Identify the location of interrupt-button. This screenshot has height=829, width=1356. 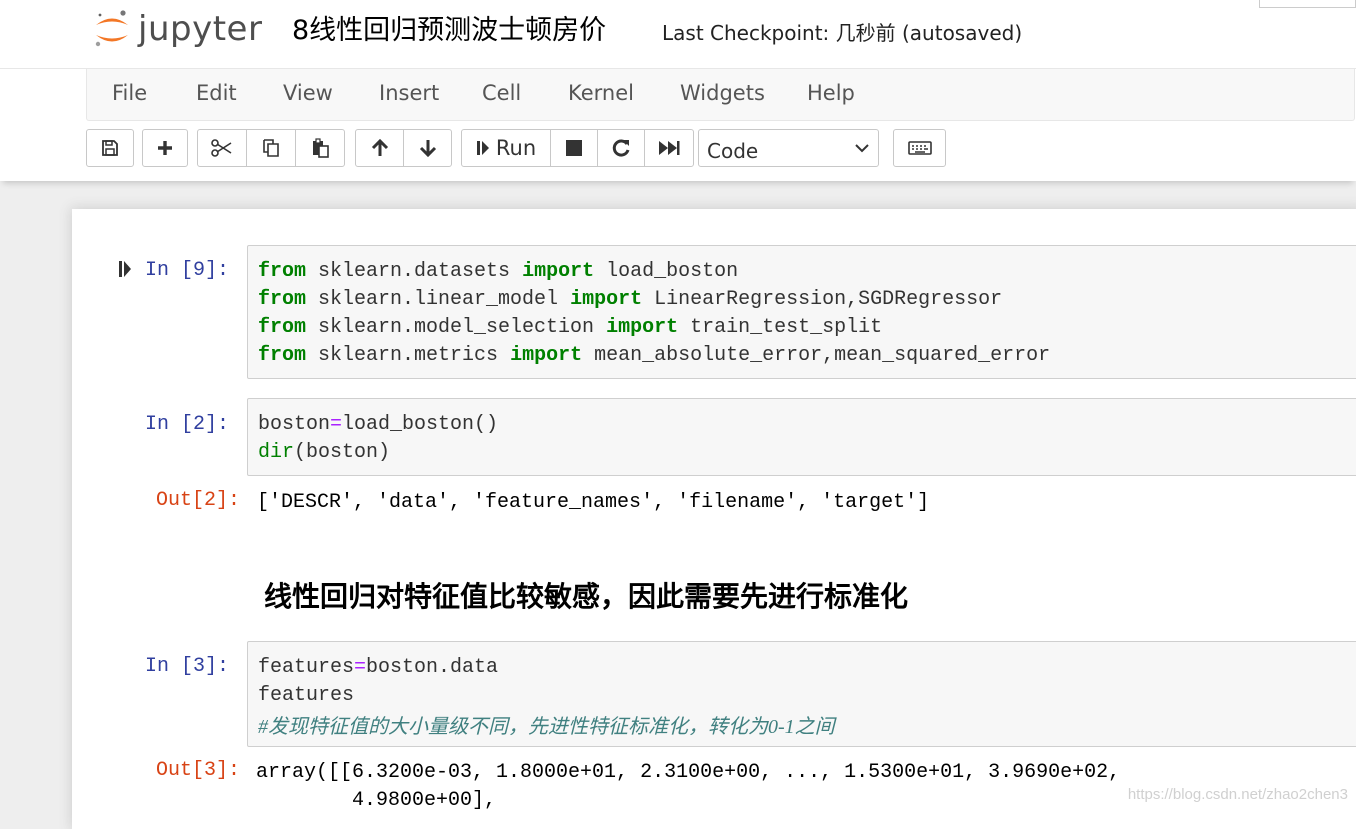
(574, 148).